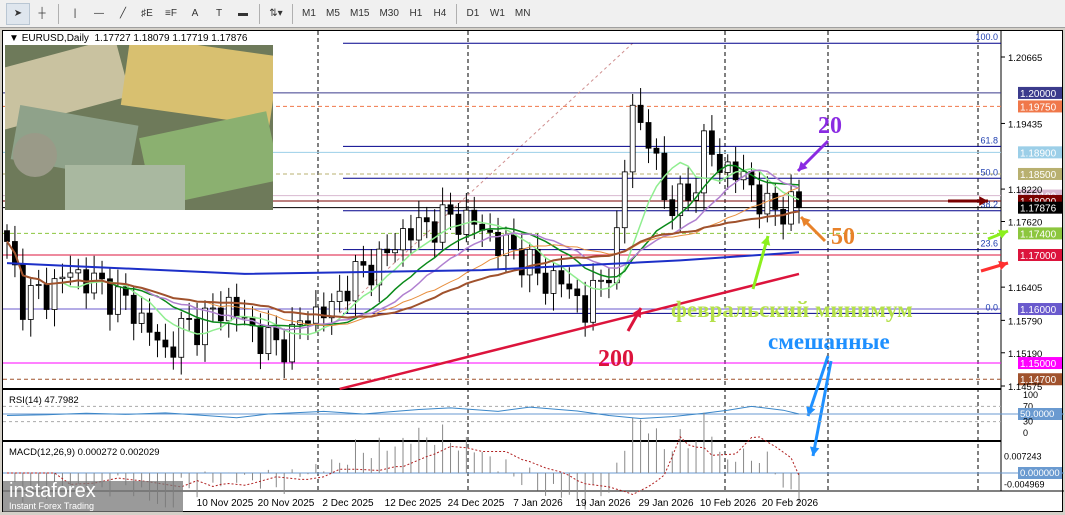 The height and width of the screenshot is (515, 1065). Describe the element at coordinates (497, 14) in the screenshot. I see `timeframe-W1: W1` at that location.